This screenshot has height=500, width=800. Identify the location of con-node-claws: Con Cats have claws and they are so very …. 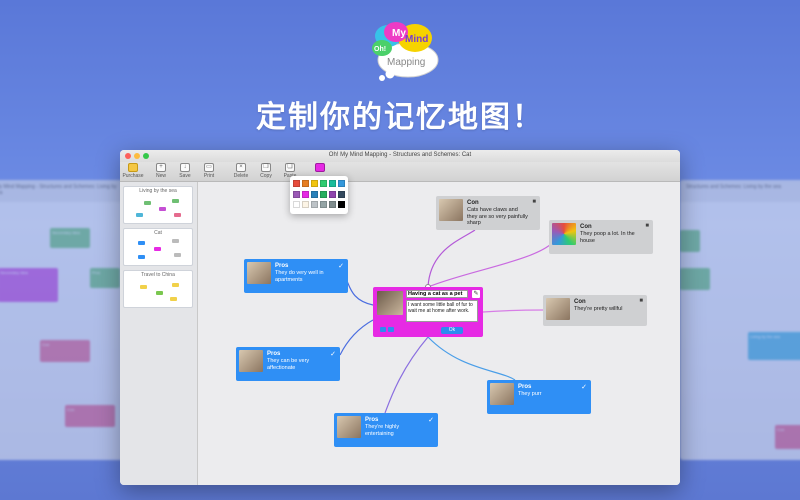
(488, 213).